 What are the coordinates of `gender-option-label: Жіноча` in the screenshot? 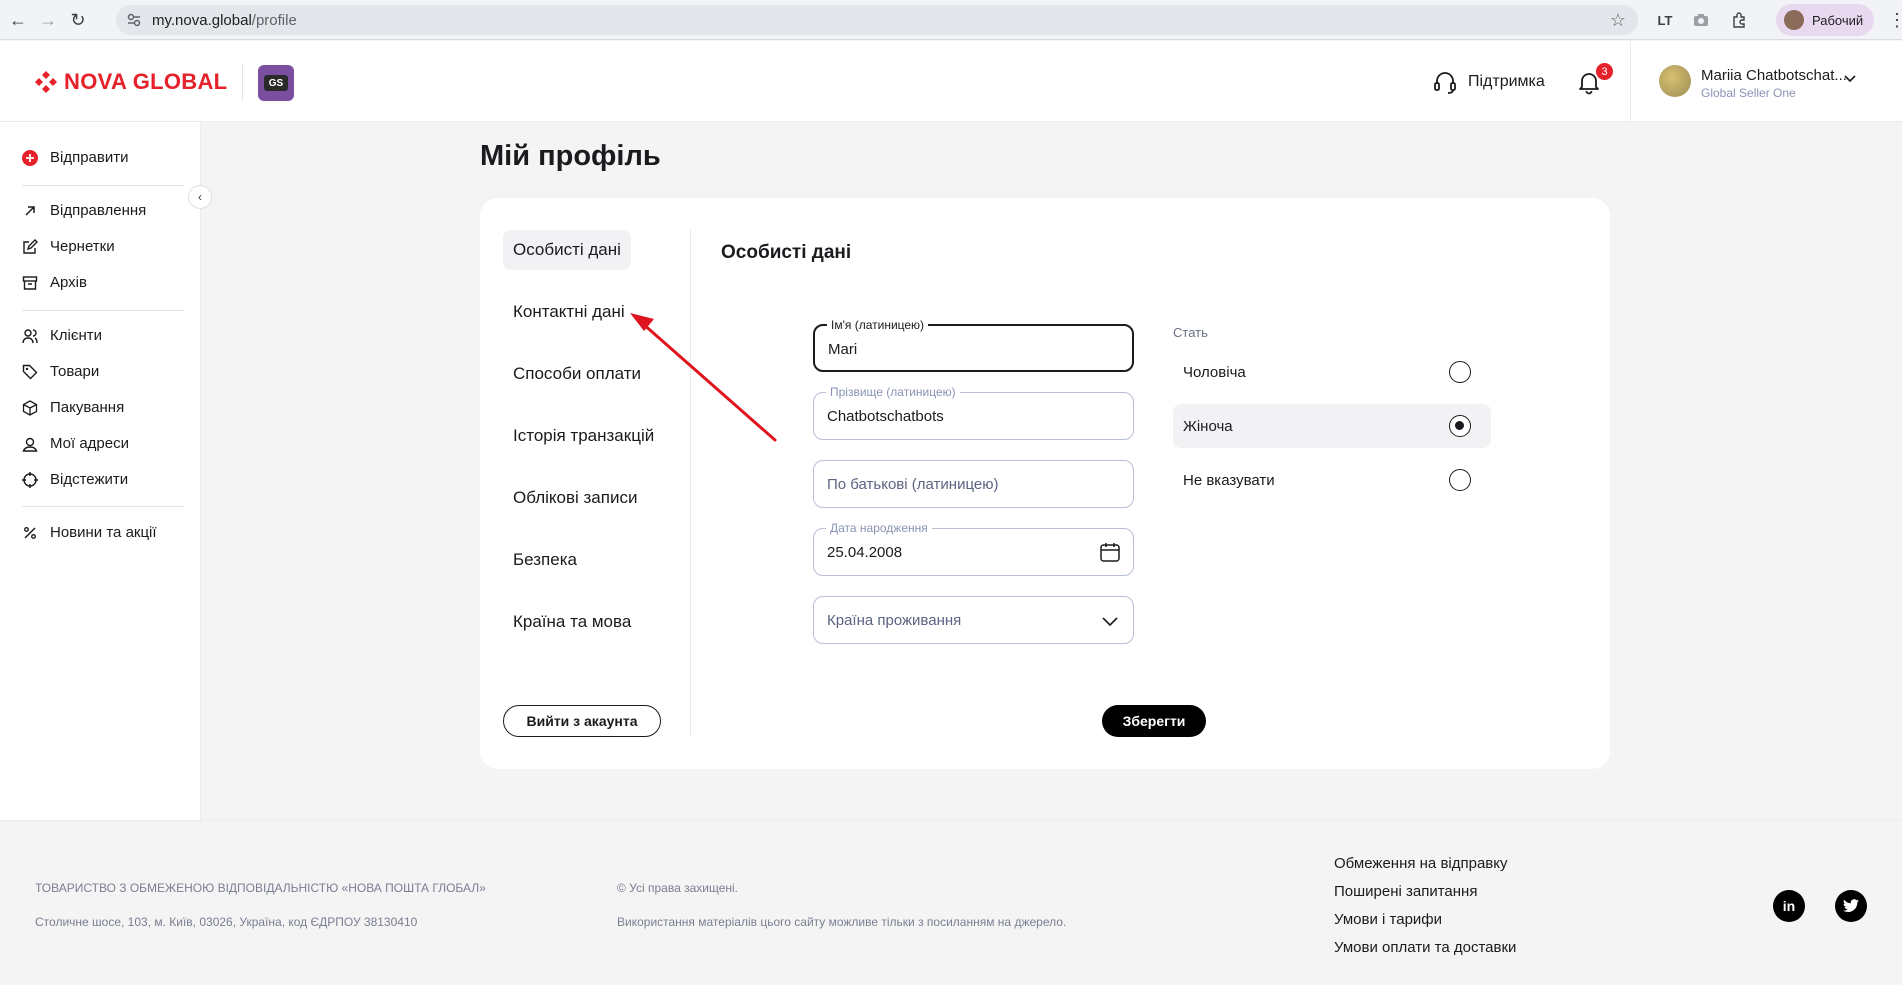 It's located at (1208, 426).